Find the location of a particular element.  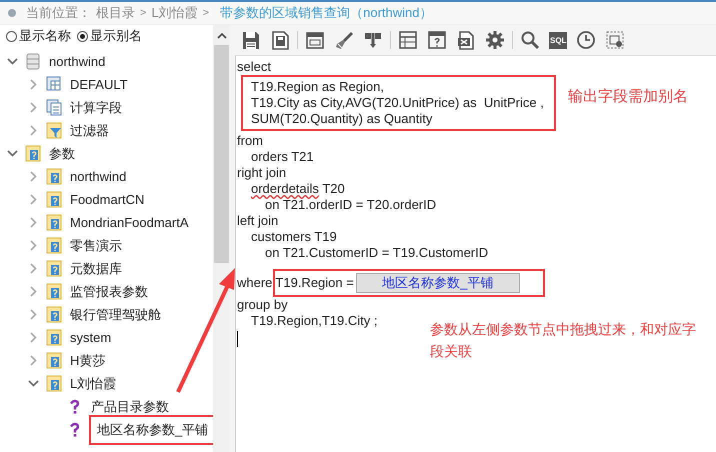

parameter-chip: 地区名称参数_平铺 is located at coordinates (438, 283).